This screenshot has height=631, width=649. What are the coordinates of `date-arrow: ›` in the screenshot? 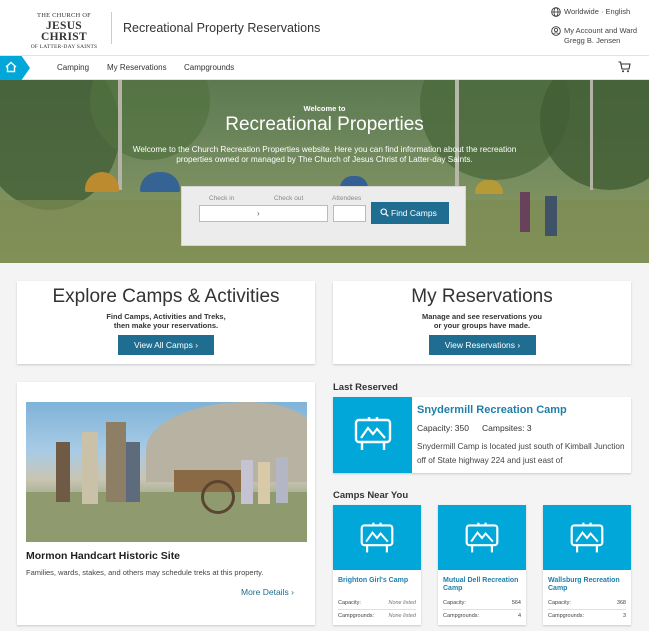 It's located at (258, 213).